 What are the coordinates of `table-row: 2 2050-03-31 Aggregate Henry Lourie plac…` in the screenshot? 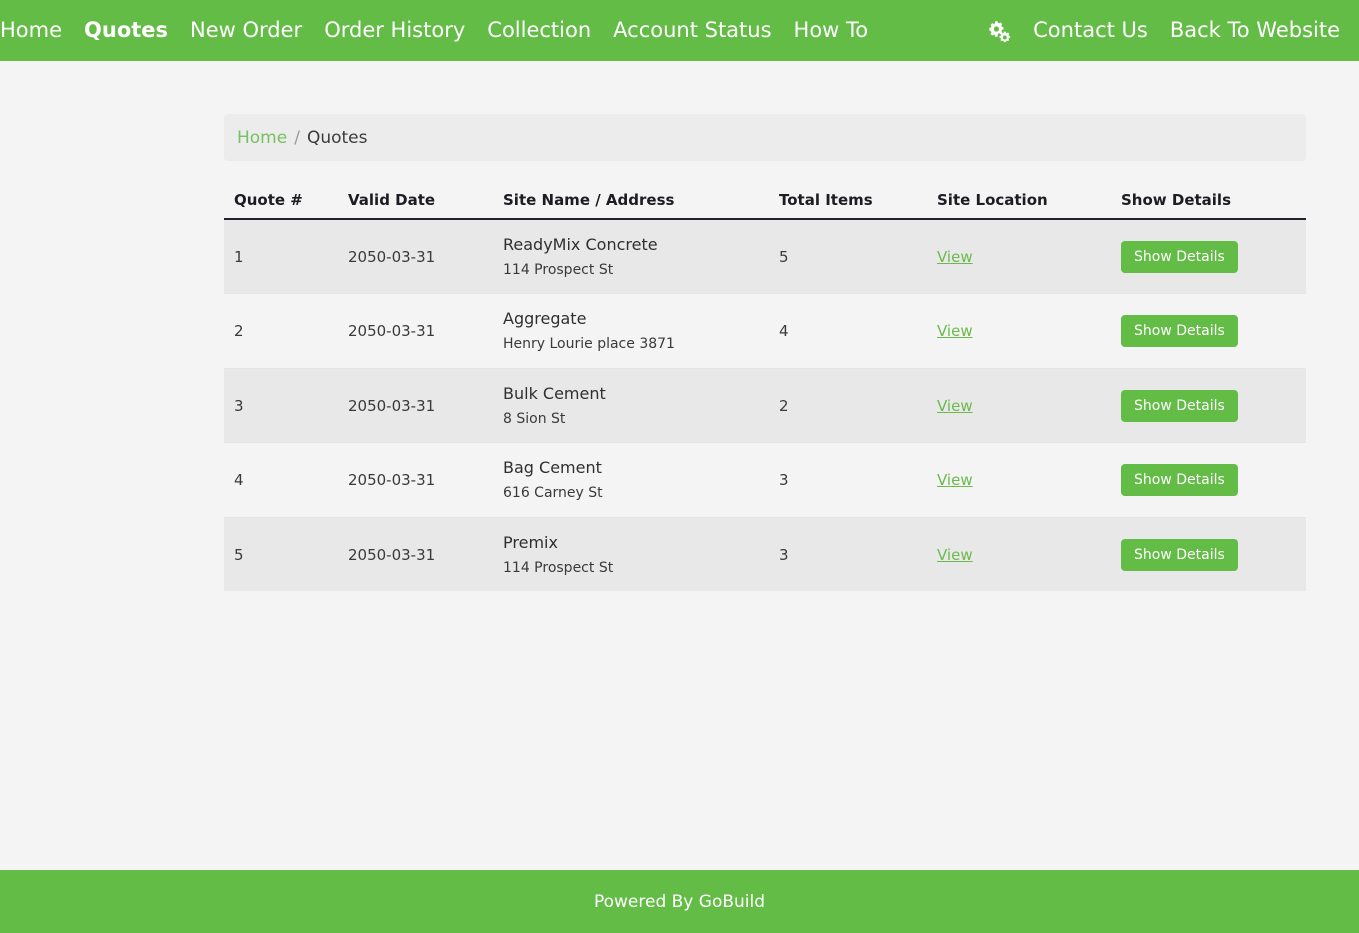 It's located at (765, 331).